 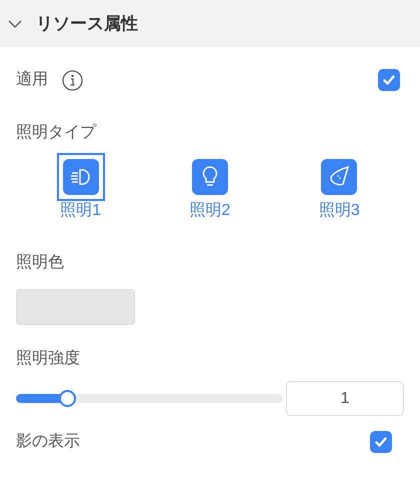 I want to click on light-type-option: 照明3, so click(x=339, y=187).